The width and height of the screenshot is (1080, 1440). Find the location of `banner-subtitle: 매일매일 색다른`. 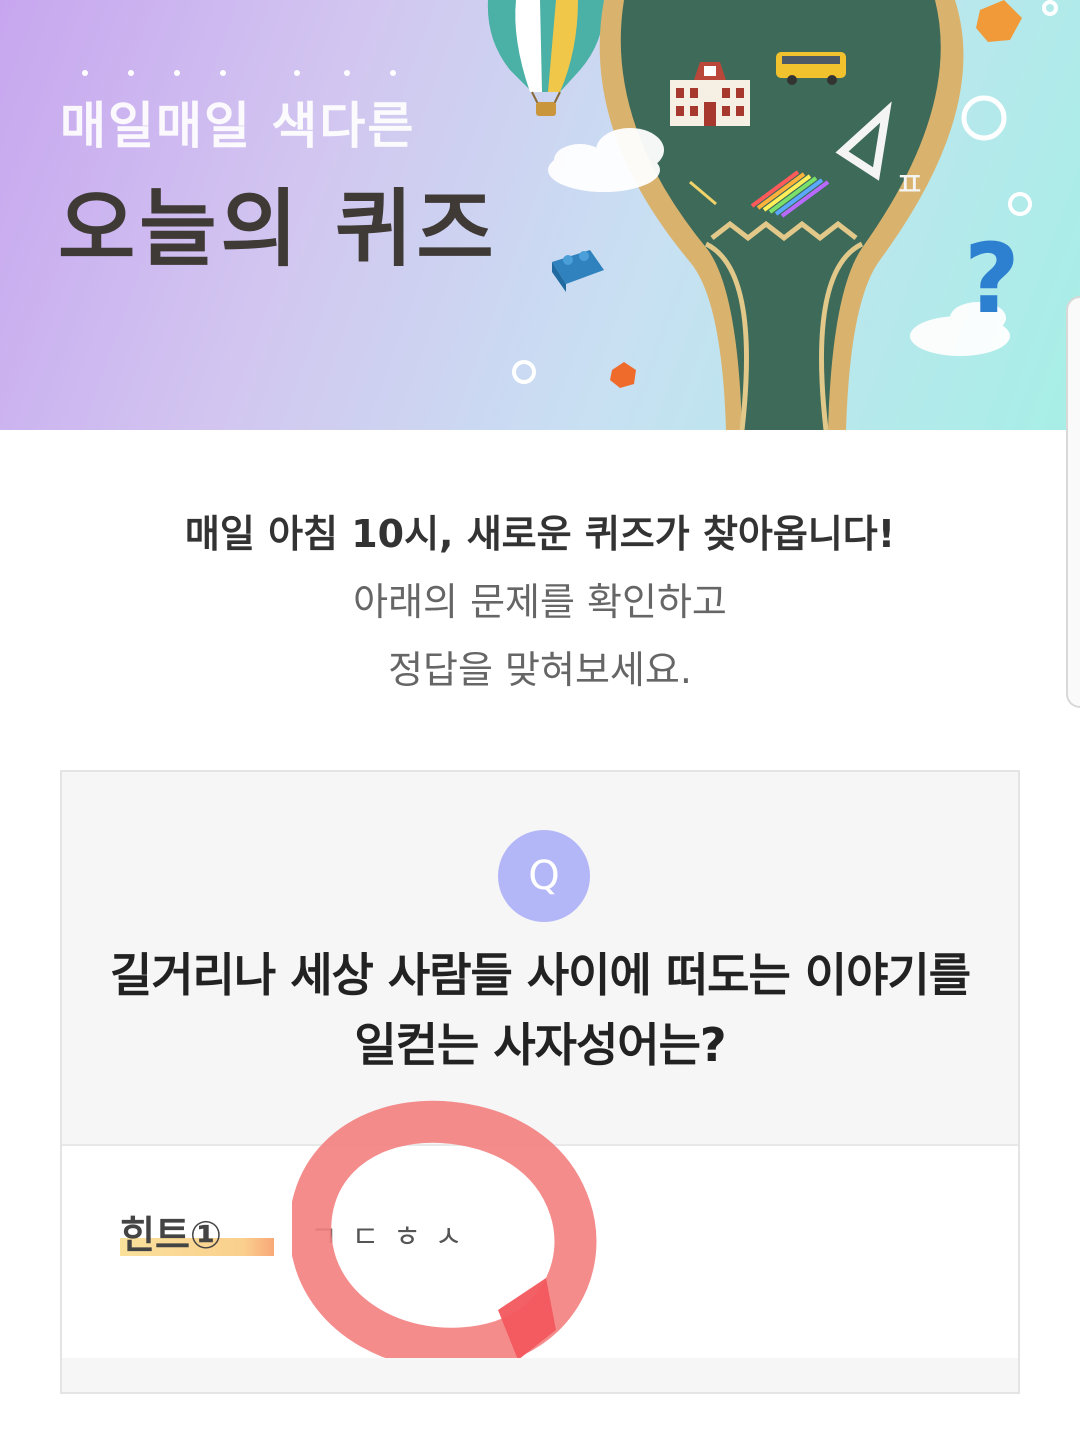

banner-subtitle: 매일매일 색다른 is located at coordinates (238, 126).